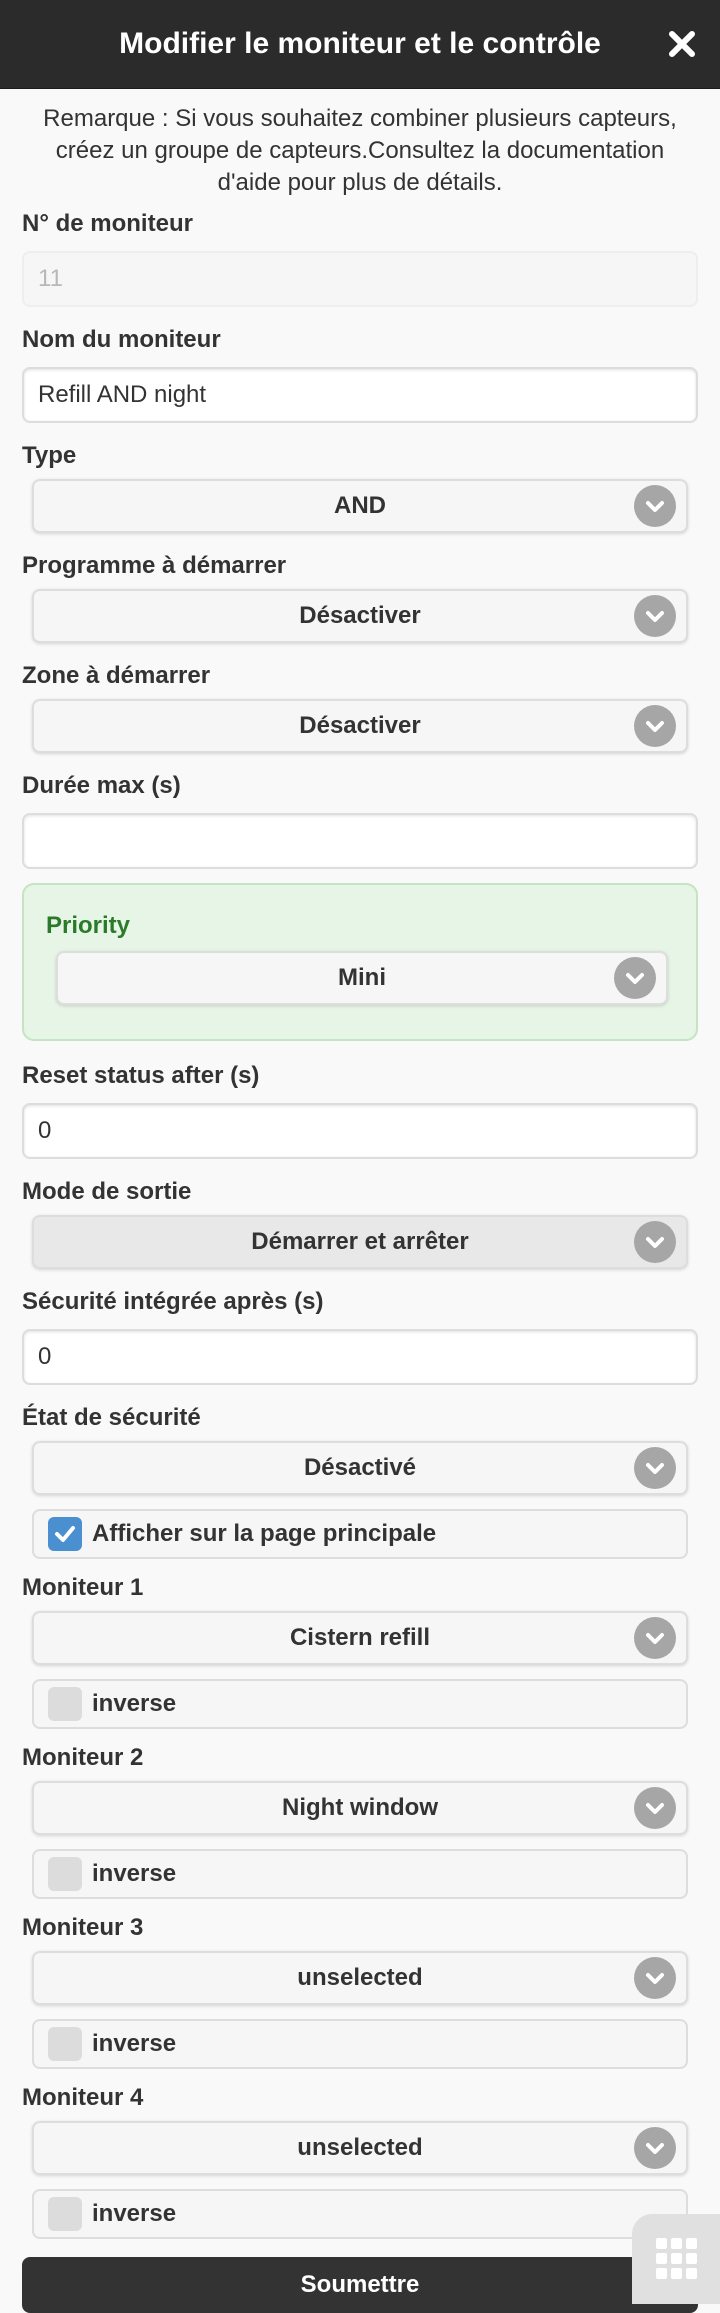 The width and height of the screenshot is (720, 2313). I want to click on monitor-2-select-value: Night window, so click(360, 1807).